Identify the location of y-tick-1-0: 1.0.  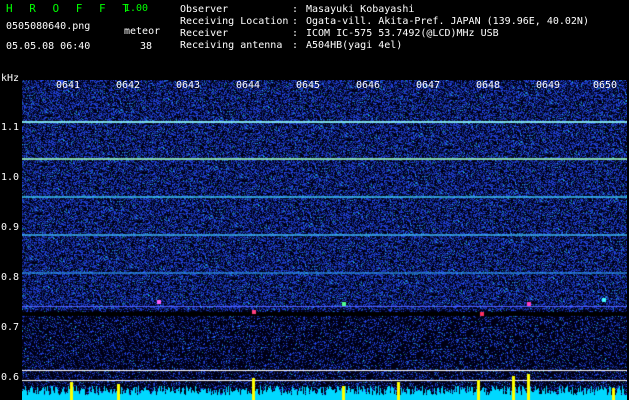
(10, 177).